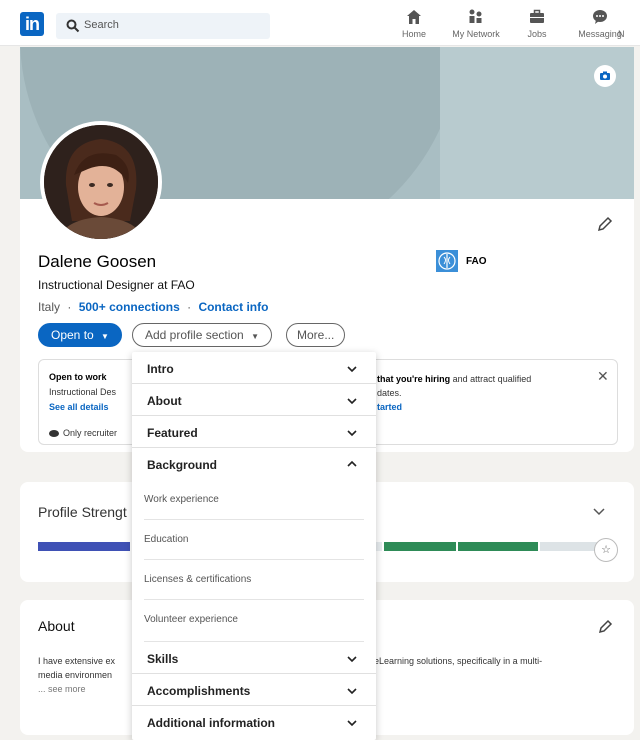 The image size is (640, 740). I want to click on education-label: Education, so click(166, 539).